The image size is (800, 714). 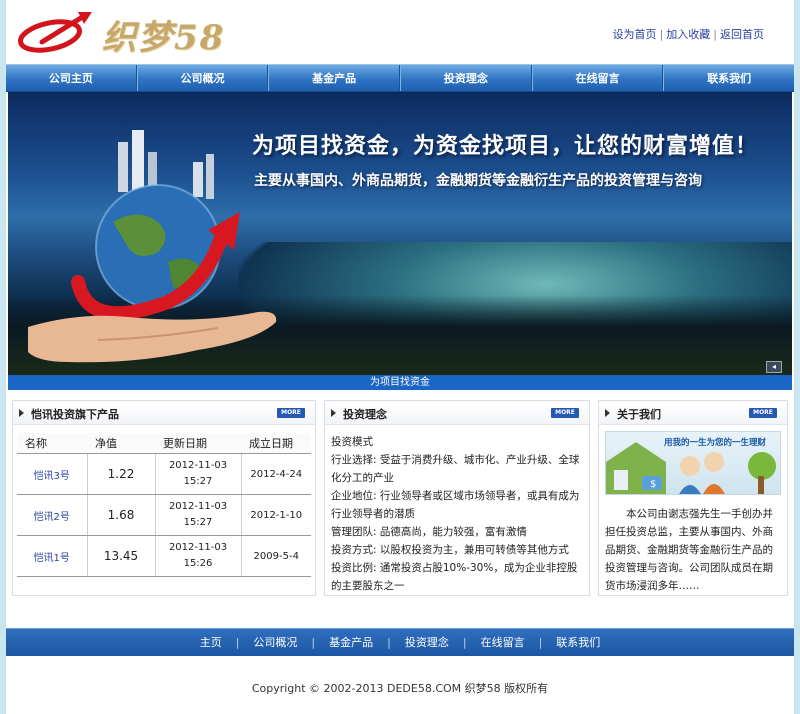 What do you see at coordinates (427, 642) in the screenshot?
I see `footer-link-philosophy: 投资理念` at bounding box center [427, 642].